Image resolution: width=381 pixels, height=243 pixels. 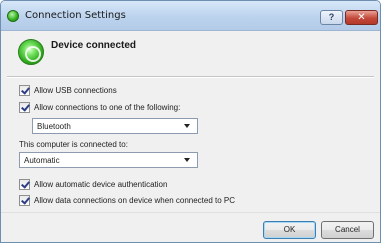 What do you see at coordinates (75, 90) in the screenshot?
I see `allow-usb-label: Allow USB connections` at bounding box center [75, 90].